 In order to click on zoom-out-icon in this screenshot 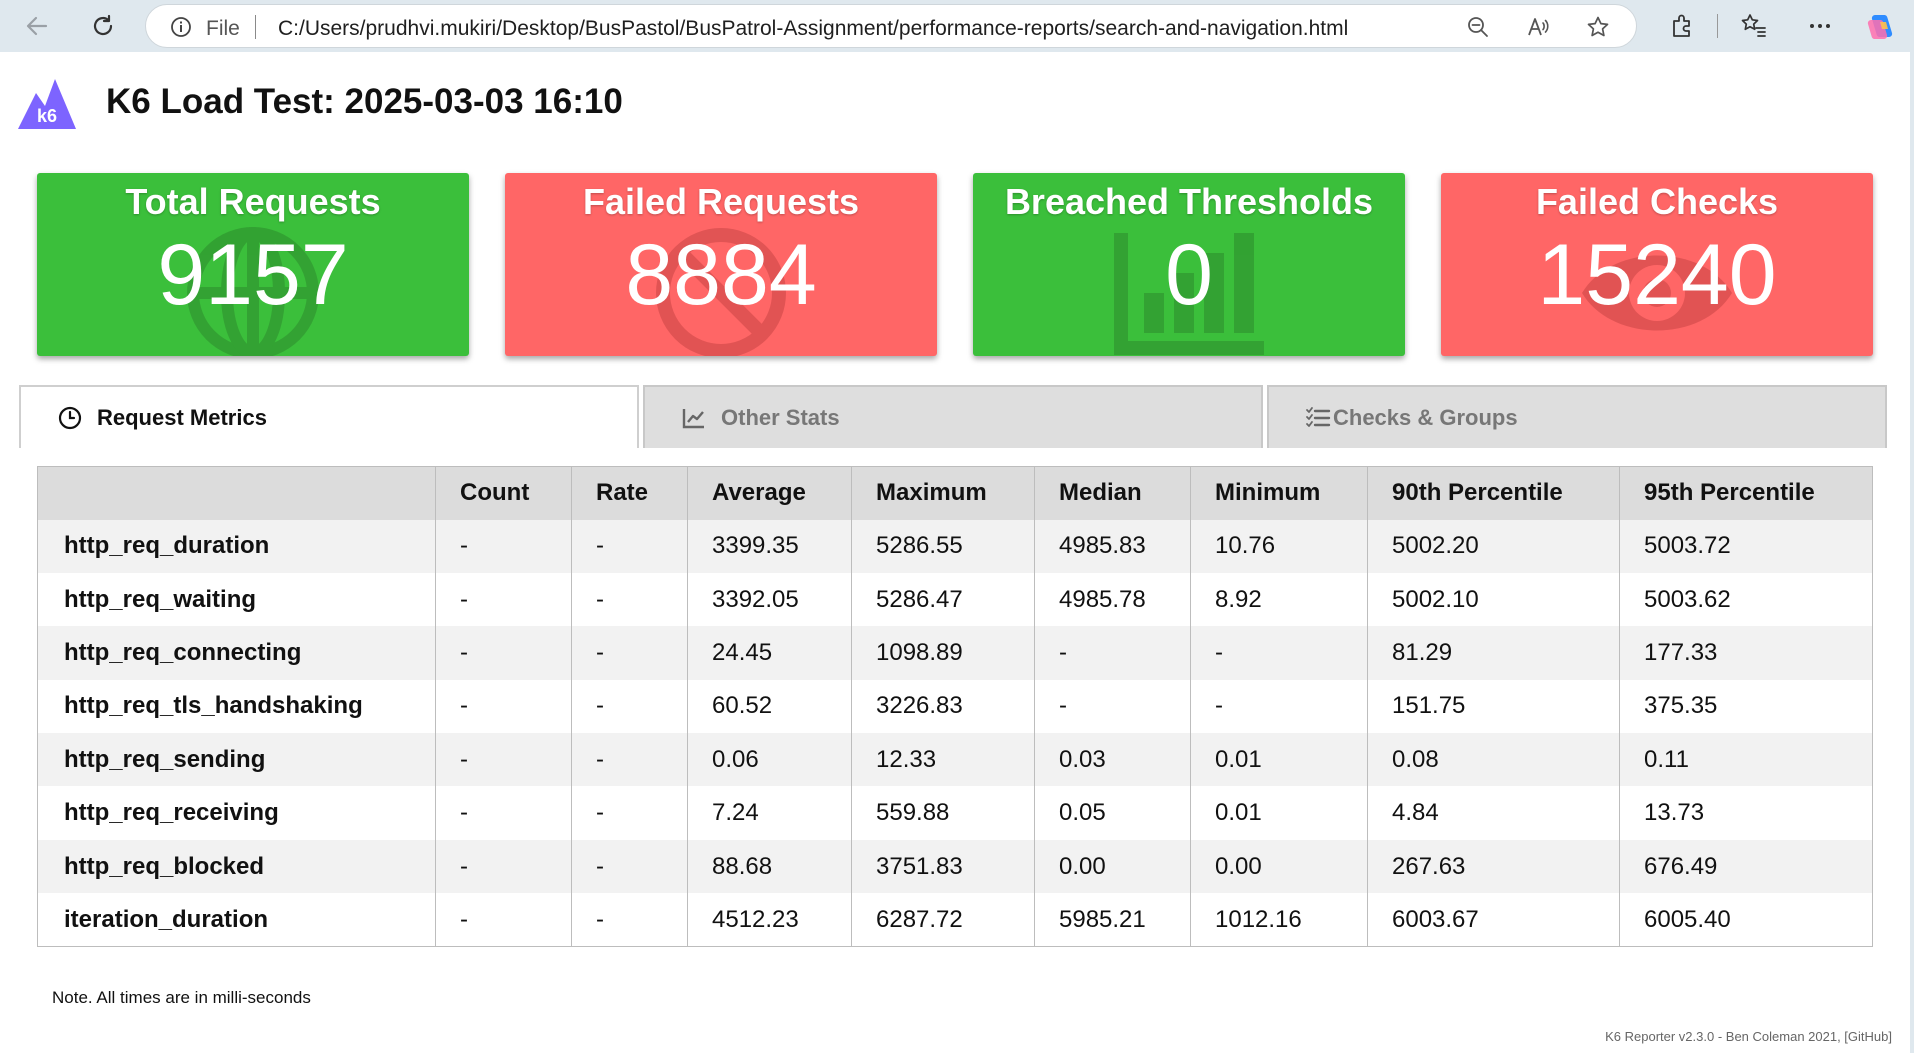, I will do `click(1478, 27)`.